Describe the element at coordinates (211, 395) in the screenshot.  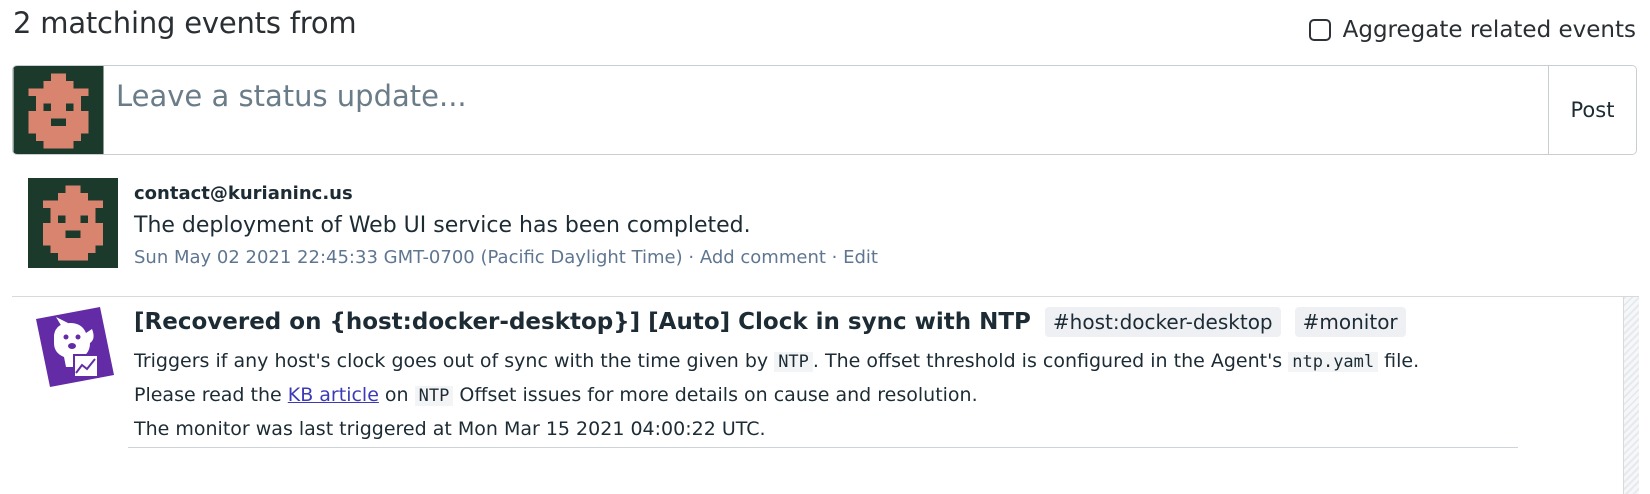
I see `text: Please read the` at that location.